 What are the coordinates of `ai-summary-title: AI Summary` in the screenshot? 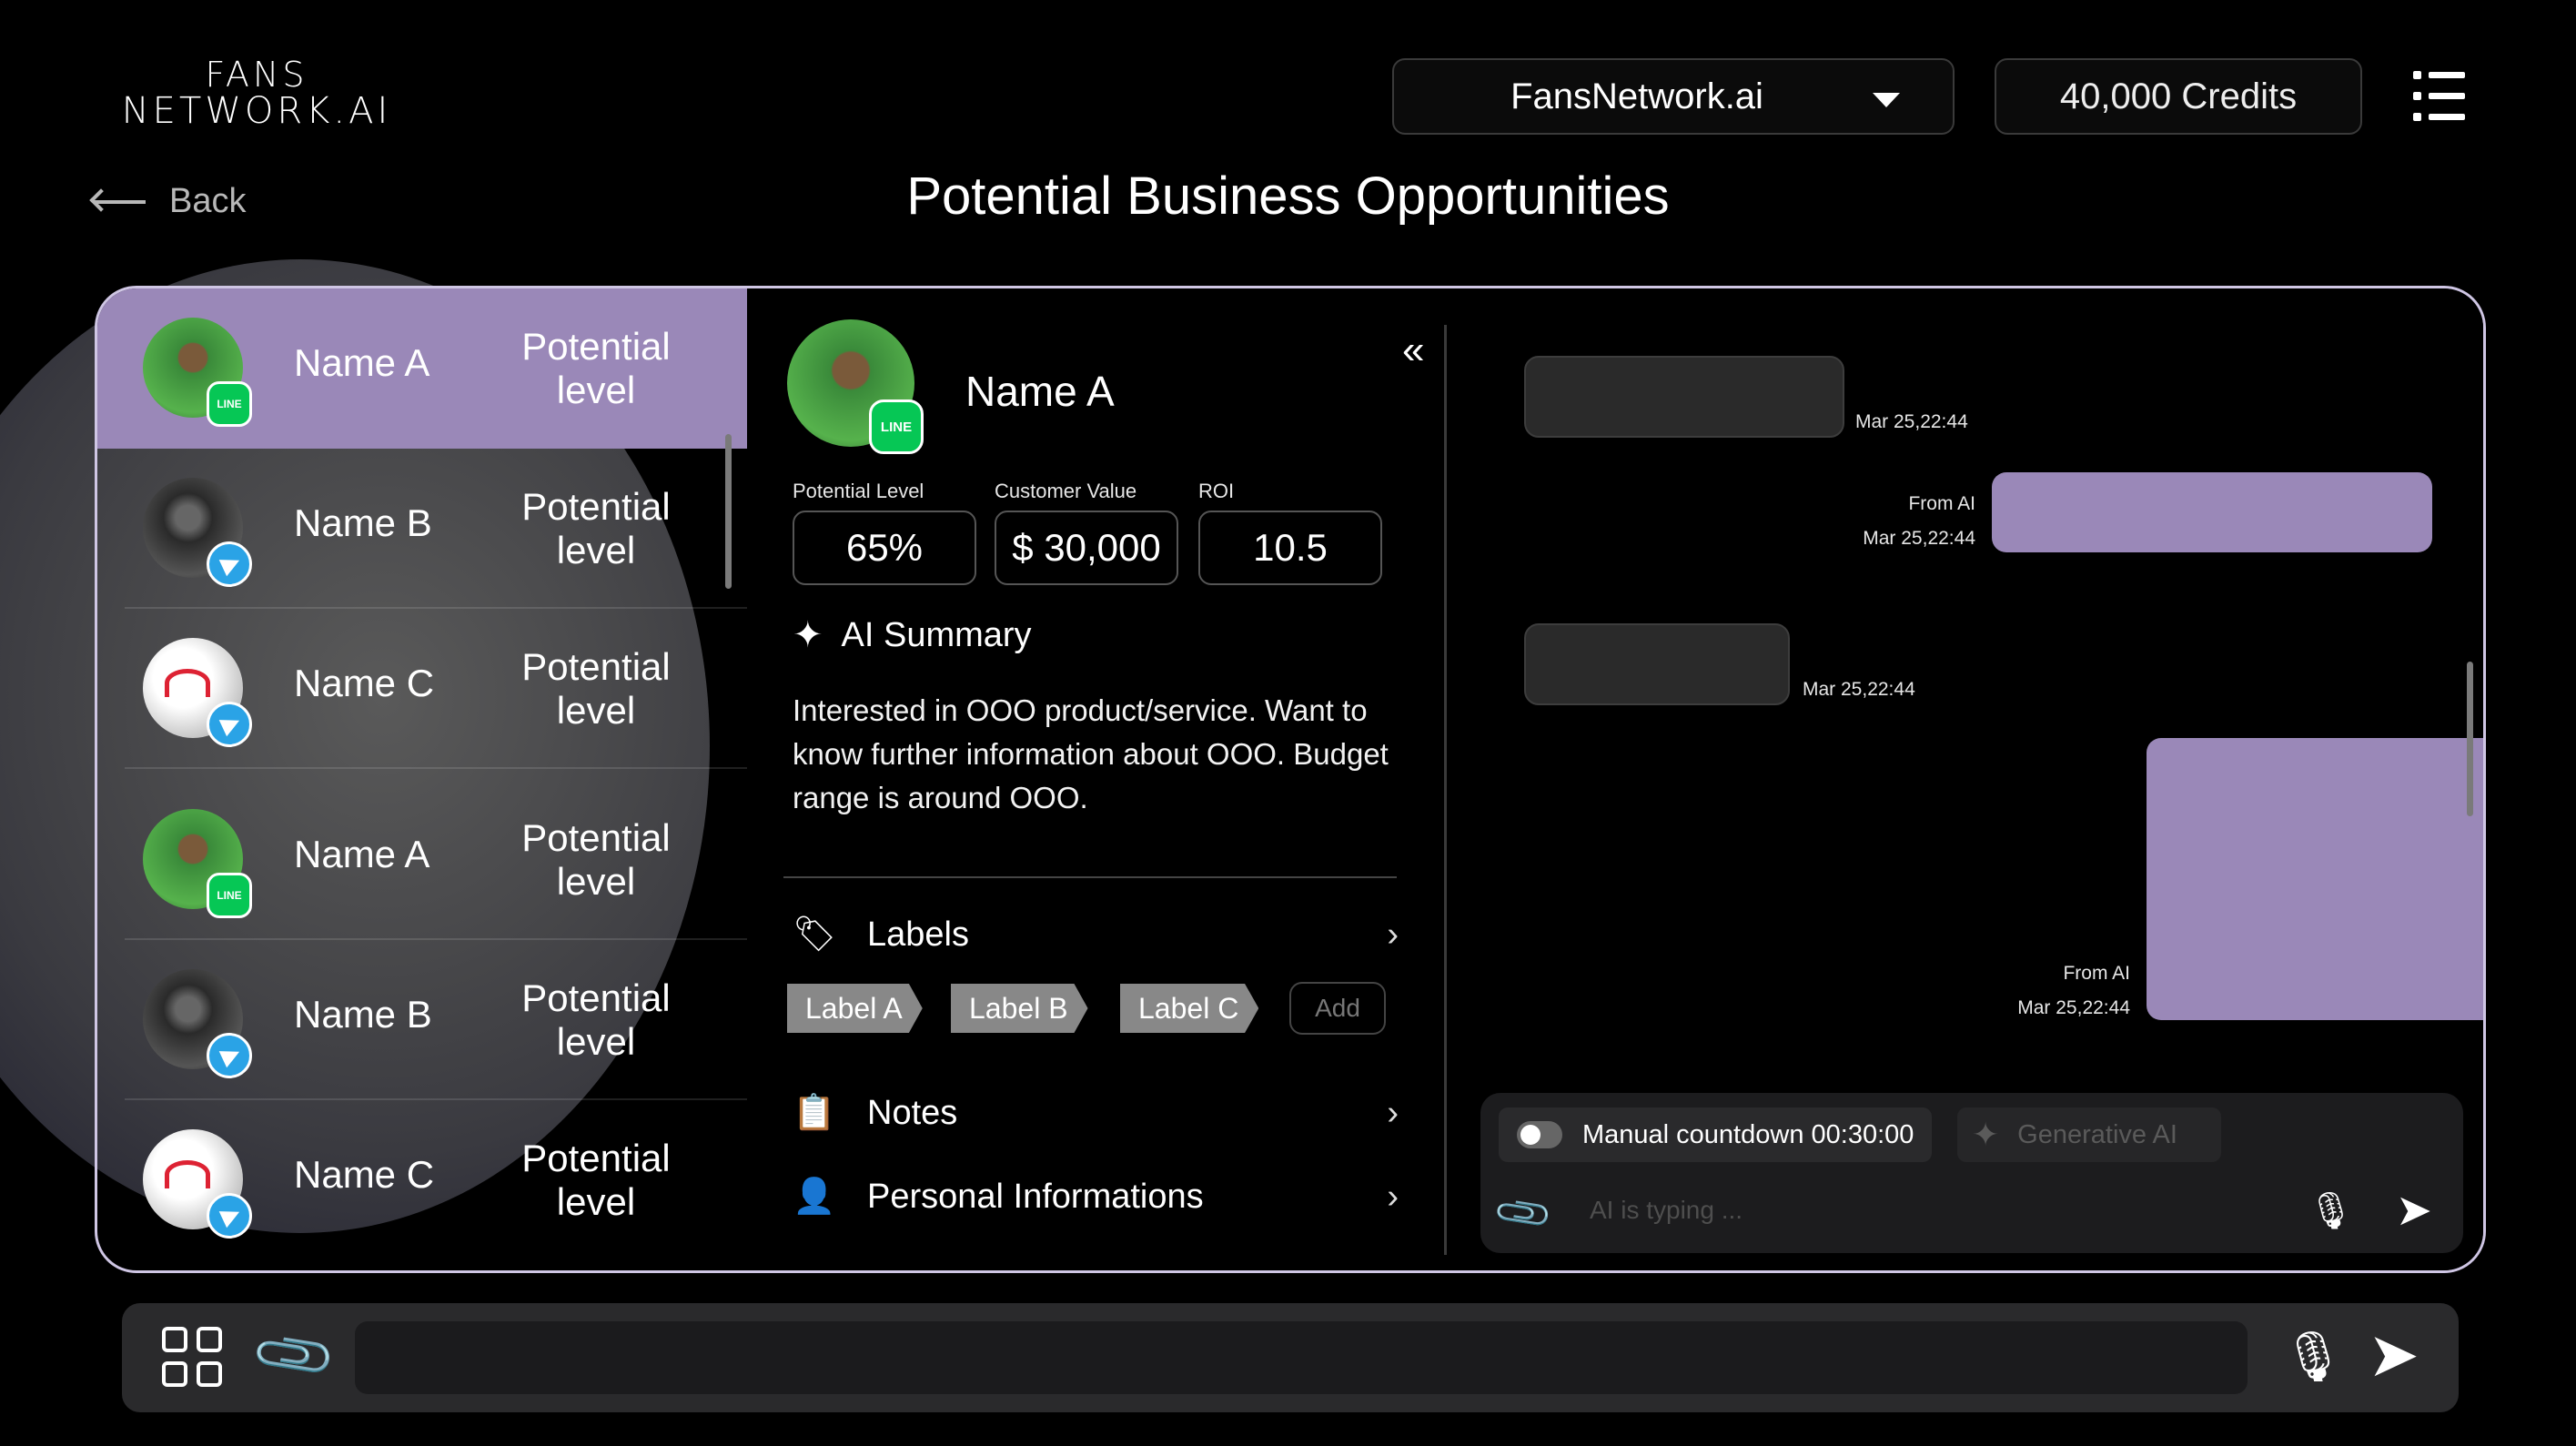 It's located at (936, 635).